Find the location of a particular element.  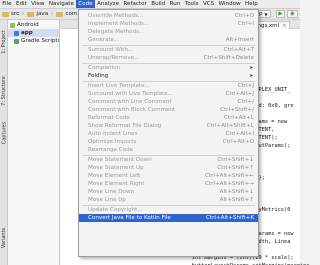

menu-item-generate: Generate... Alt+Insert is located at coordinates (168, 40).